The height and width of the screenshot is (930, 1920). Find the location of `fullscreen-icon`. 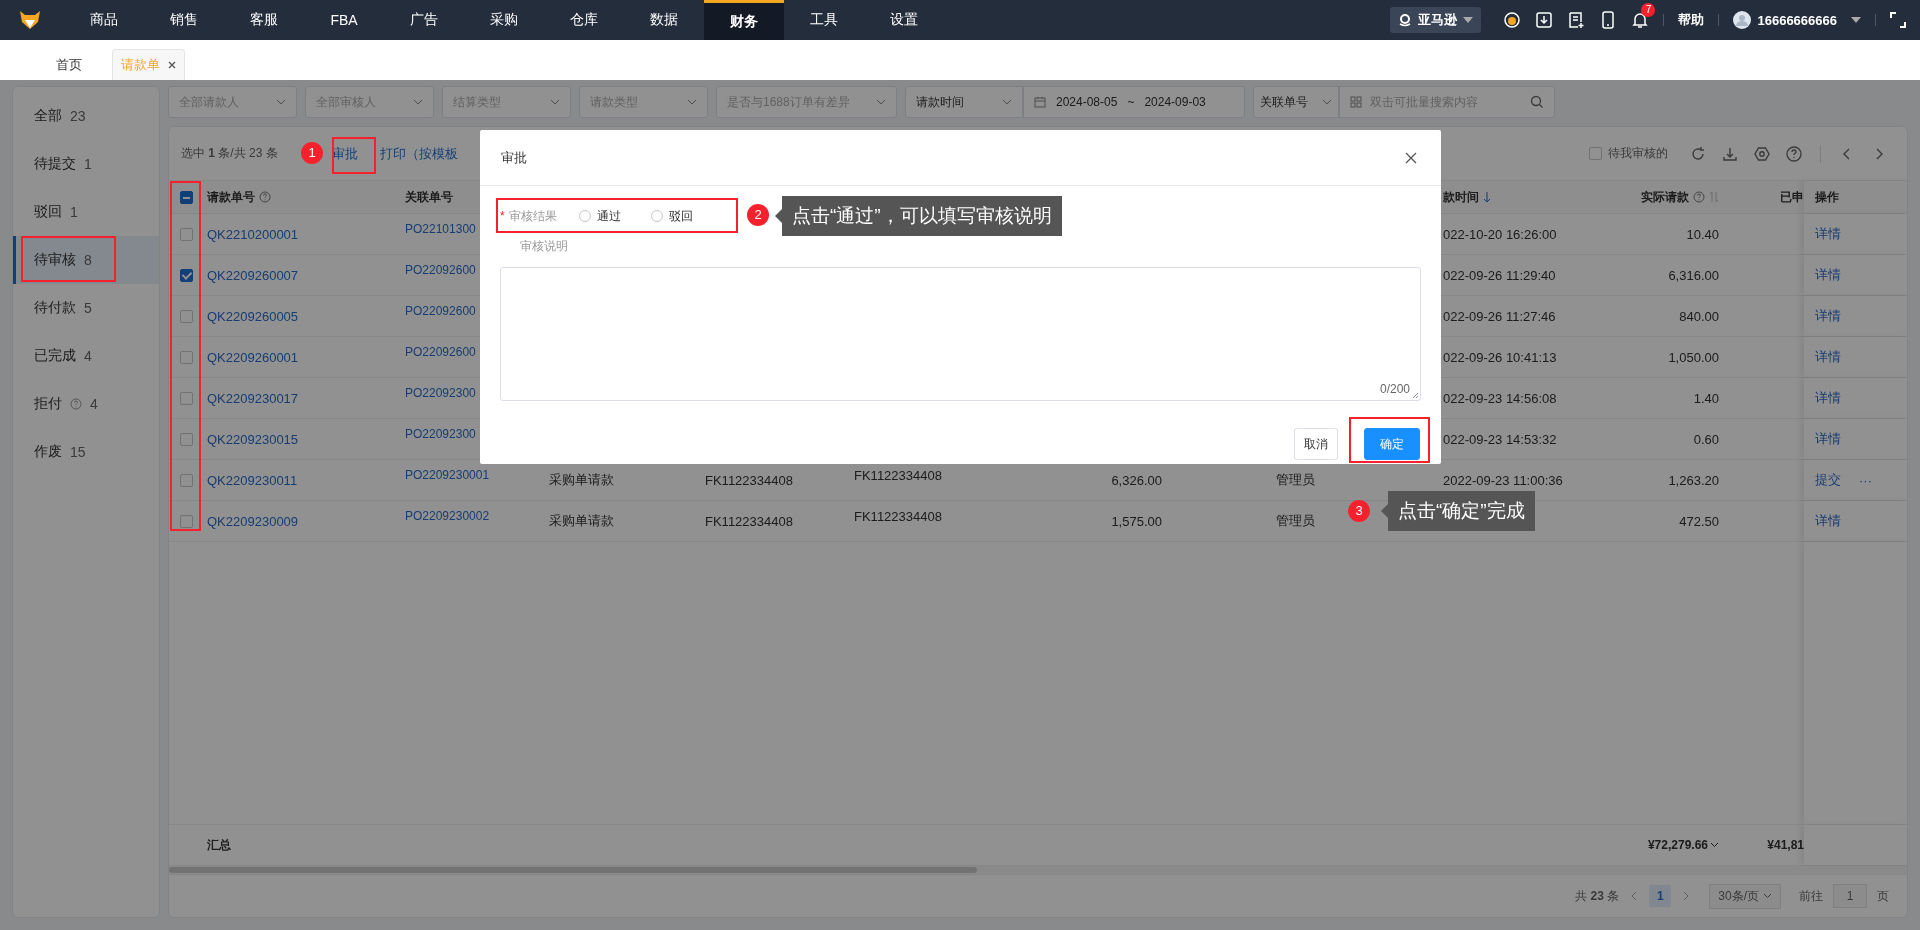

fullscreen-icon is located at coordinates (1898, 20).